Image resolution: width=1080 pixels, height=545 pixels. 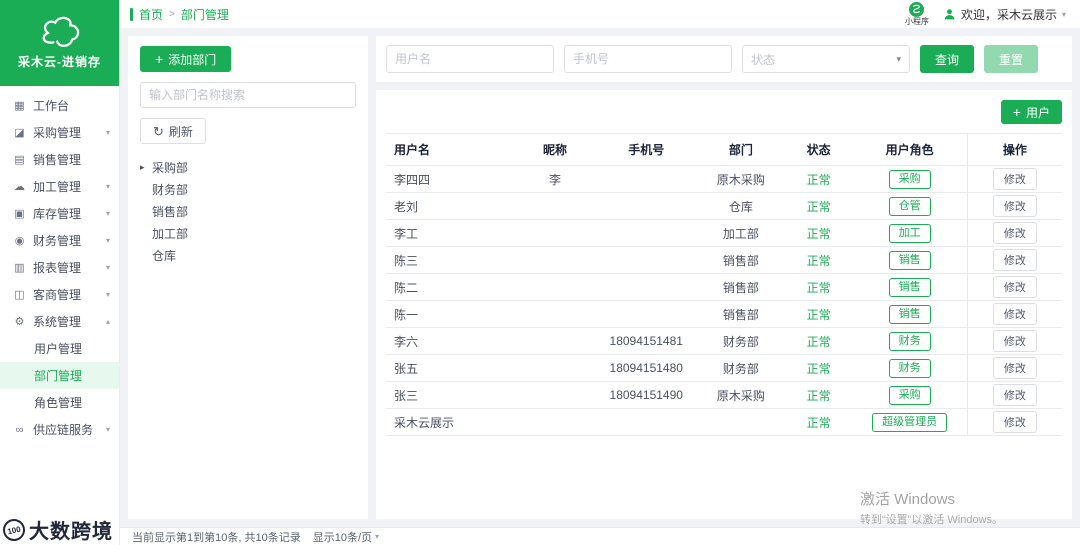 I want to click on sidebar-item-finance: ◉ 财务管理 ▾, so click(x=59, y=240).